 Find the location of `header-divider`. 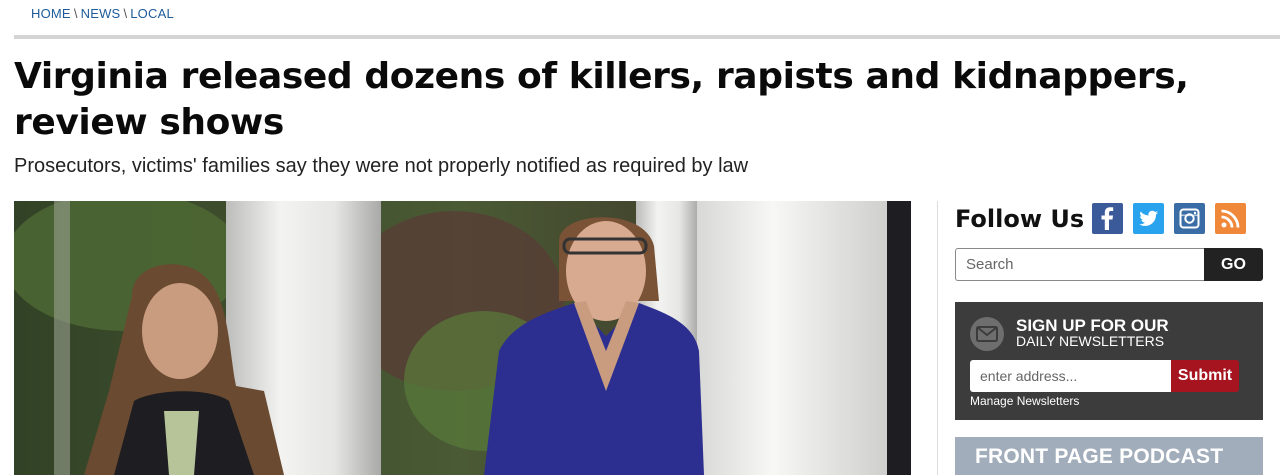

header-divider is located at coordinates (647, 37).